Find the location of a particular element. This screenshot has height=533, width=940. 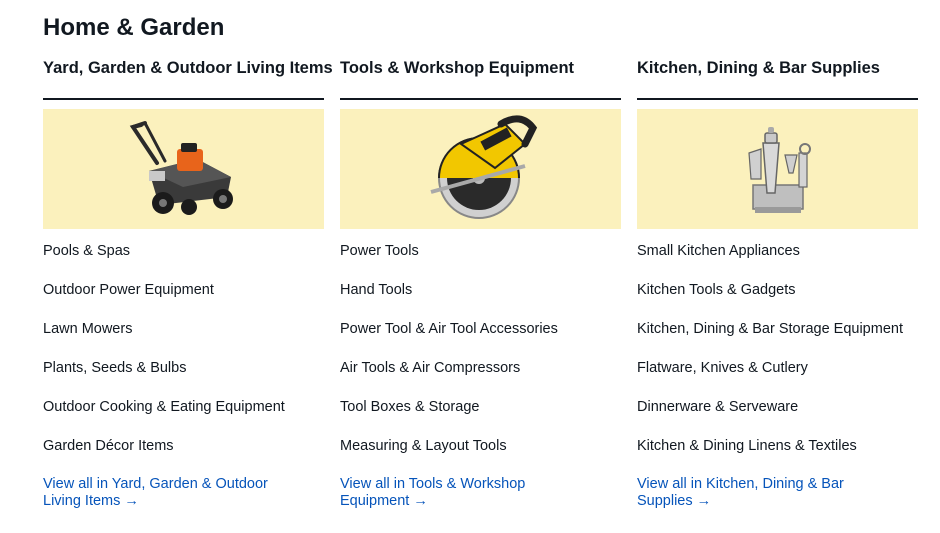

category-image-lawn-mower is located at coordinates (183, 169).